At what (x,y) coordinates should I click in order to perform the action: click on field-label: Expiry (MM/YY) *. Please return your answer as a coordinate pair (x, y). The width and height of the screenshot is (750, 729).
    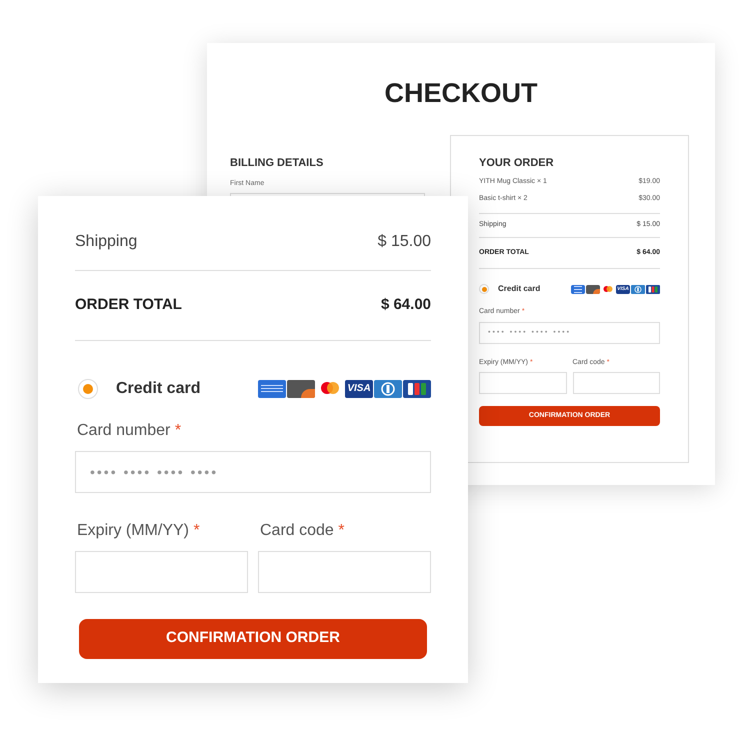
    Looking at the image, I should click on (139, 530).